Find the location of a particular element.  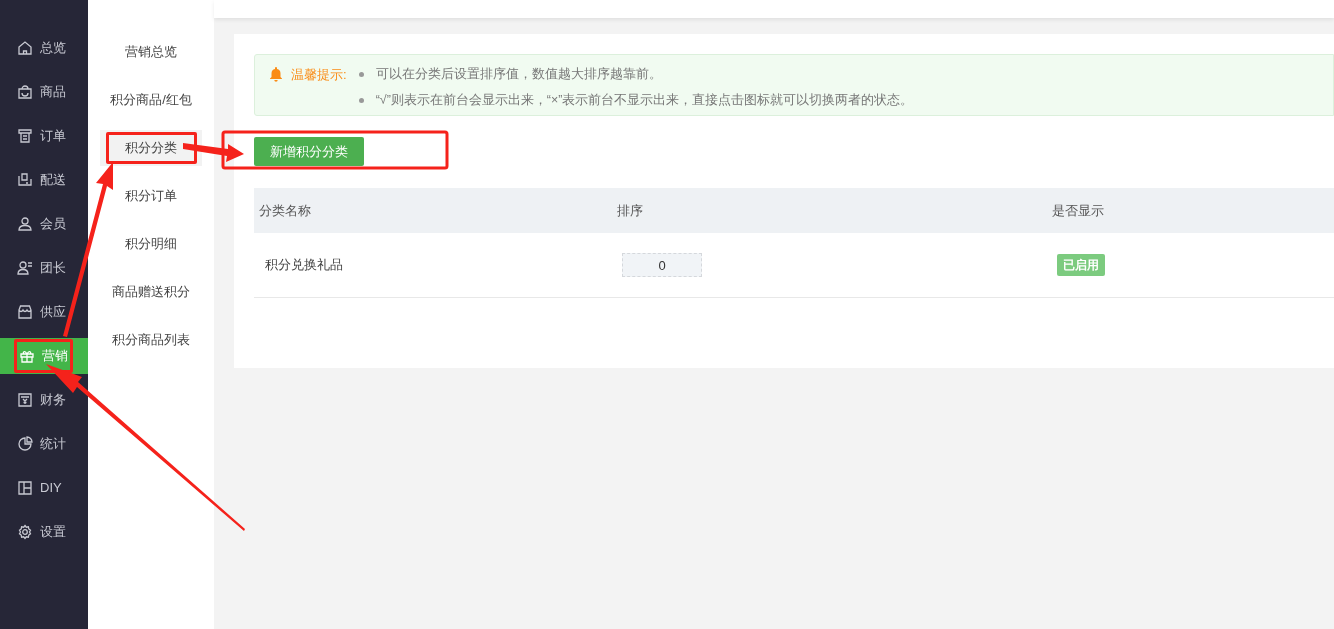

sidebar-item: 商品 is located at coordinates (44, 92).